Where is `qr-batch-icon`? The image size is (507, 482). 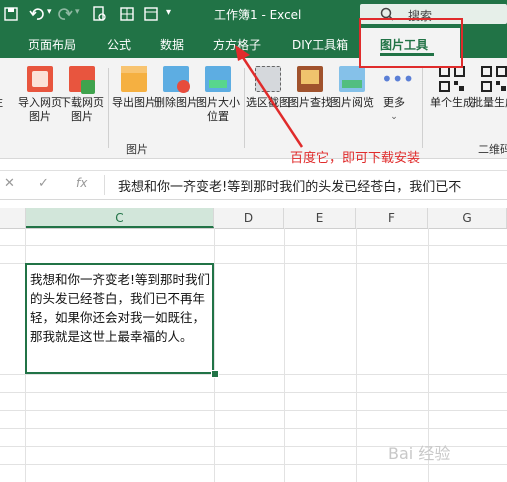 qr-batch-icon is located at coordinates (494, 79).